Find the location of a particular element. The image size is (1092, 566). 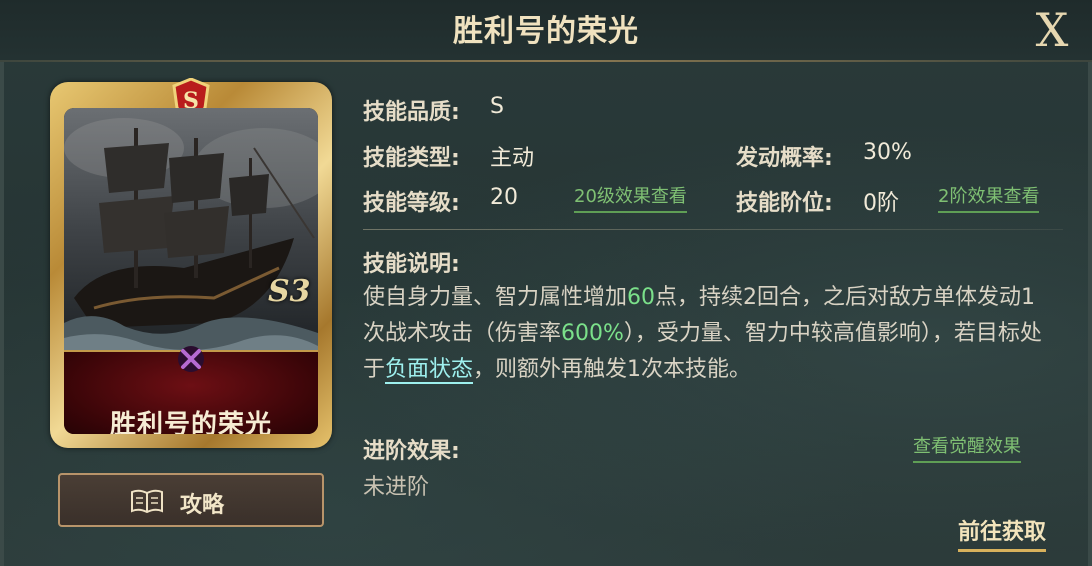

chance-label: 发动概率: is located at coordinates (784, 158).